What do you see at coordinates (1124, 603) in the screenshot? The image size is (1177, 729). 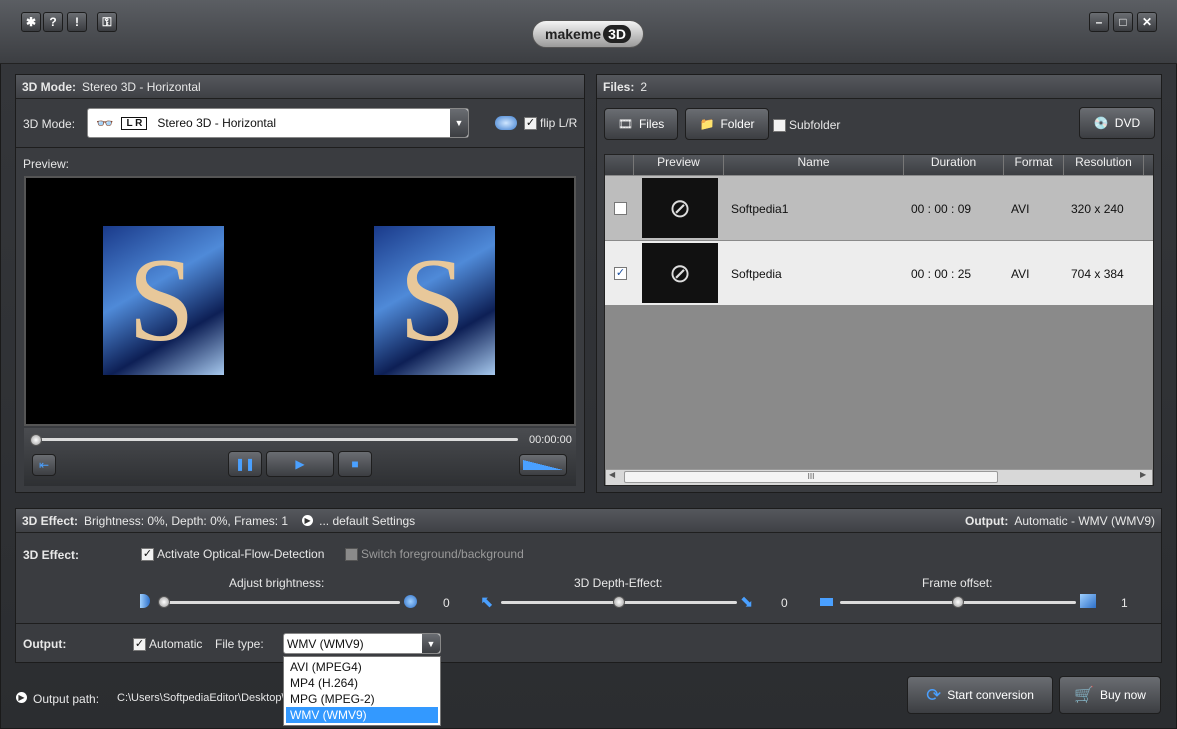 I see `frame-offset-value: 1` at bounding box center [1124, 603].